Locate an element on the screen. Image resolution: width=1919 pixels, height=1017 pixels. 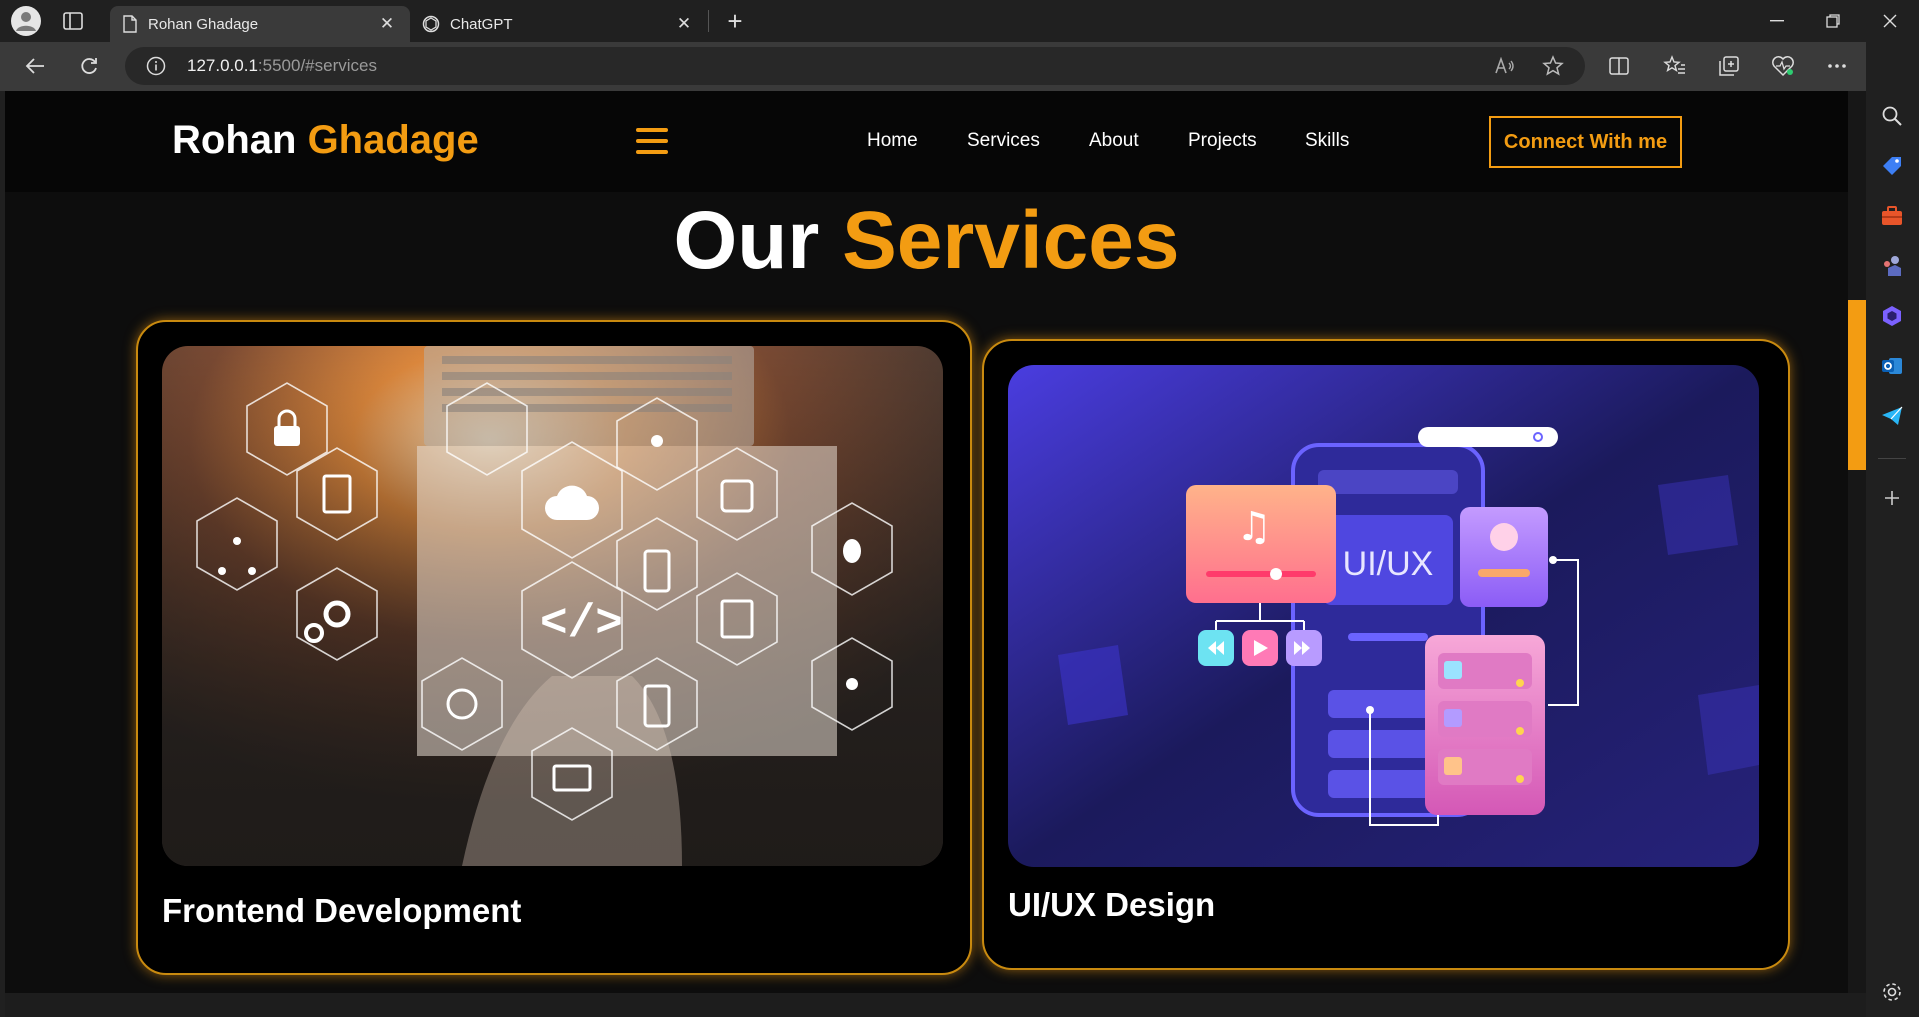
games-icon is located at coordinates (1892, 266).